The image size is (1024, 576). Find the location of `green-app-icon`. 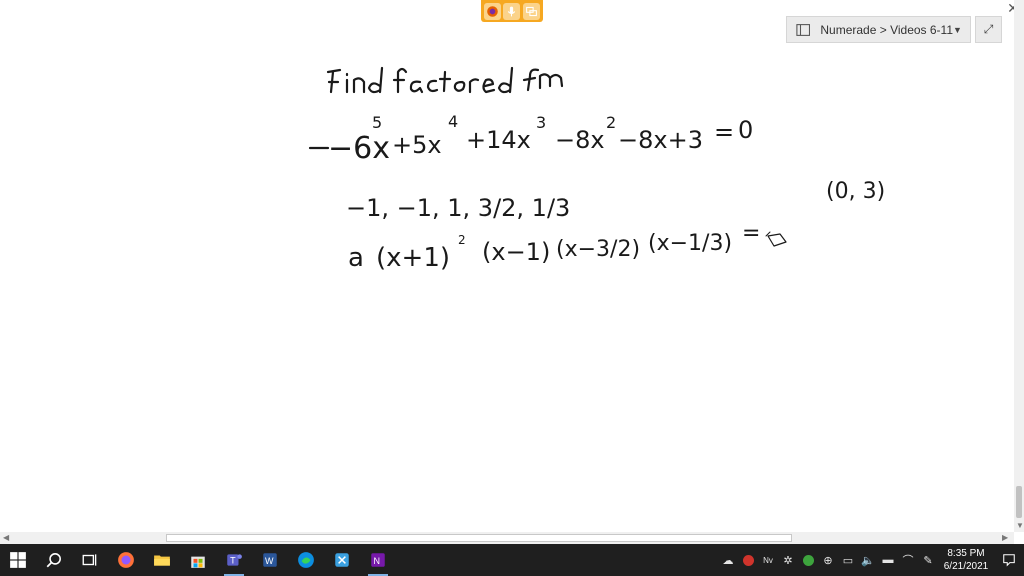

green-app-icon is located at coordinates (808, 560).